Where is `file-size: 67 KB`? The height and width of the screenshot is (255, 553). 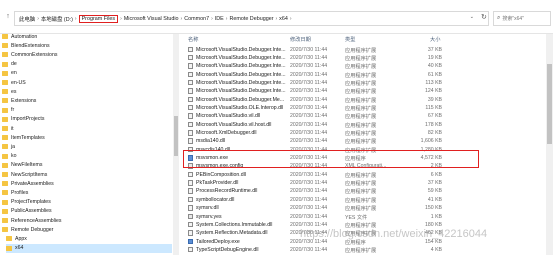 file-size: 67 KB is located at coordinates (434, 116).